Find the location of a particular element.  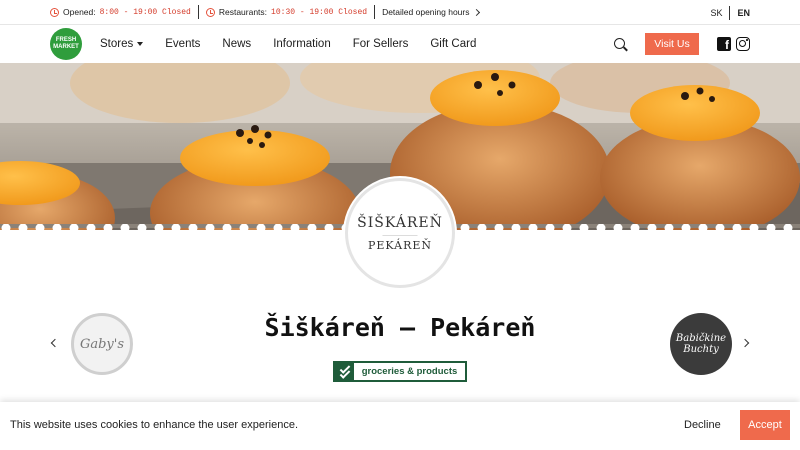

store-title: Šiškáreň – Pekáreň is located at coordinates (400, 327).